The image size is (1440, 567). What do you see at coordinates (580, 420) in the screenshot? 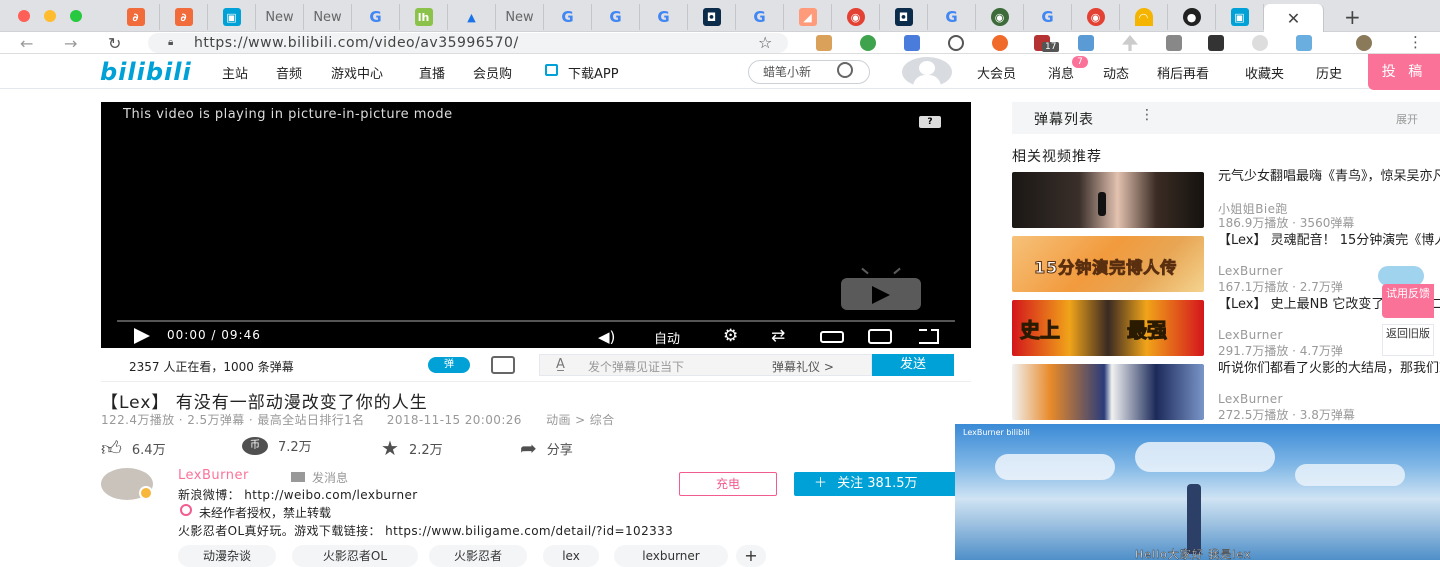
I see `category-breadcrumb: 动画 > 综合` at bounding box center [580, 420].